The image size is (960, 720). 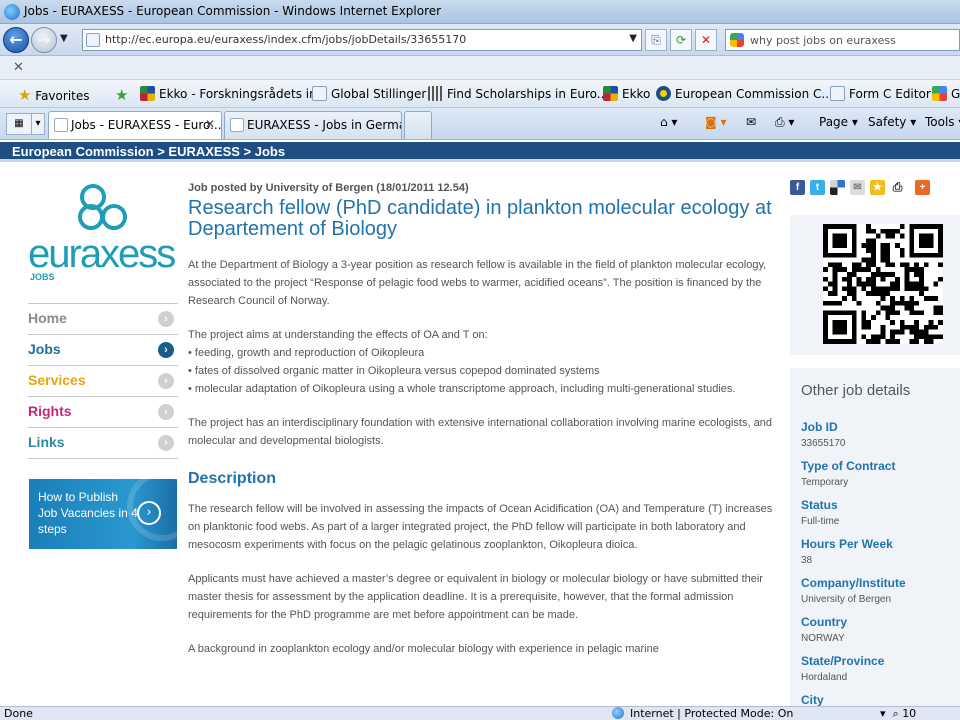 What do you see at coordinates (25, 95) in the screenshot?
I see `favorites-star-icon: ★` at bounding box center [25, 95].